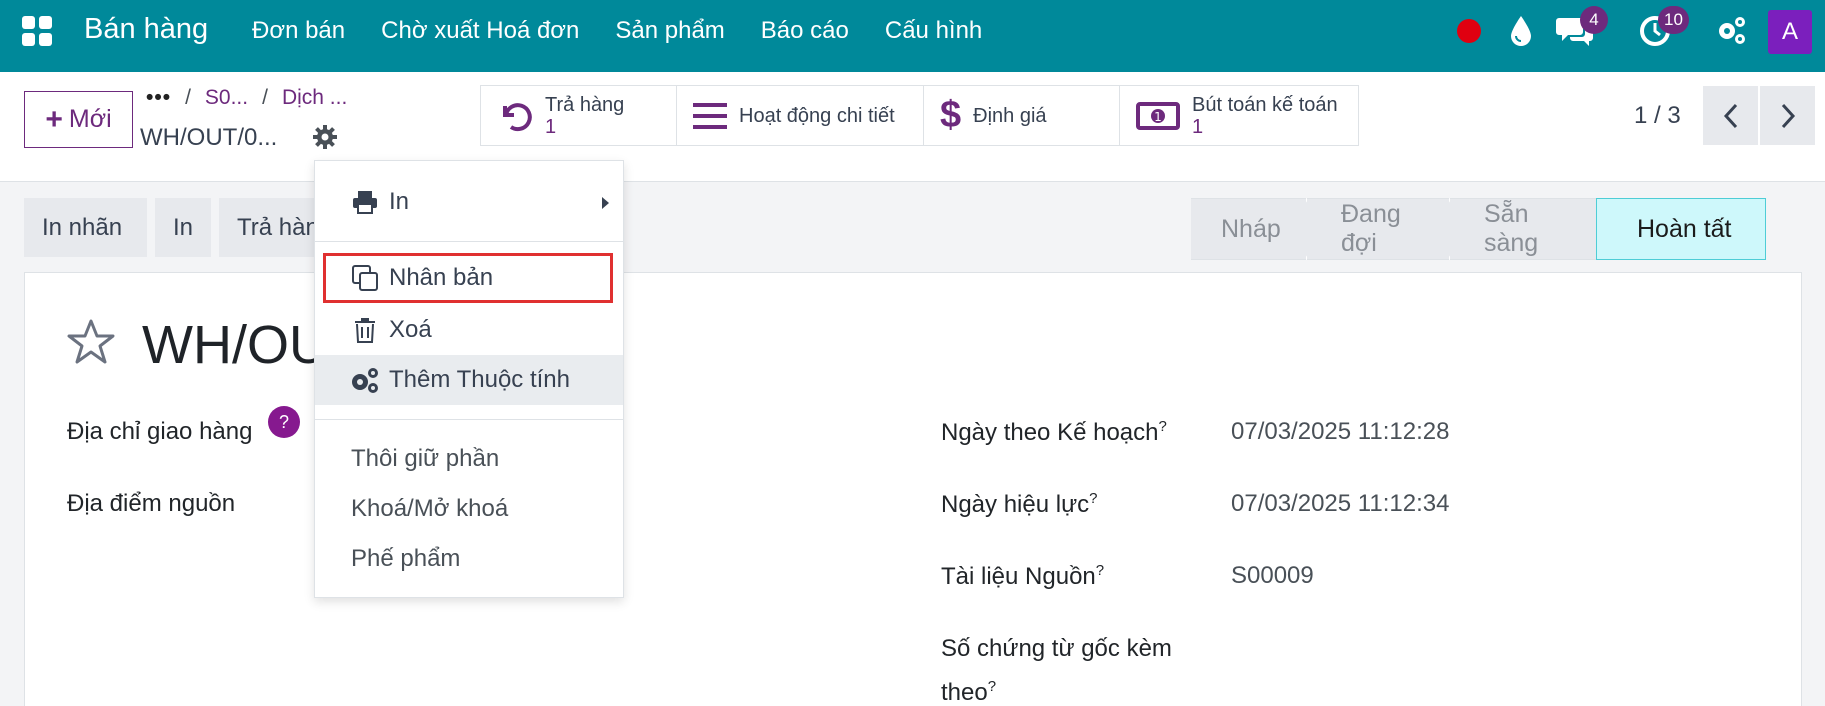 The width and height of the screenshot is (1825, 706). What do you see at coordinates (479, 379) in the screenshot?
I see `dropdown-add-property-label: Thêm Thuộc tính` at bounding box center [479, 379].